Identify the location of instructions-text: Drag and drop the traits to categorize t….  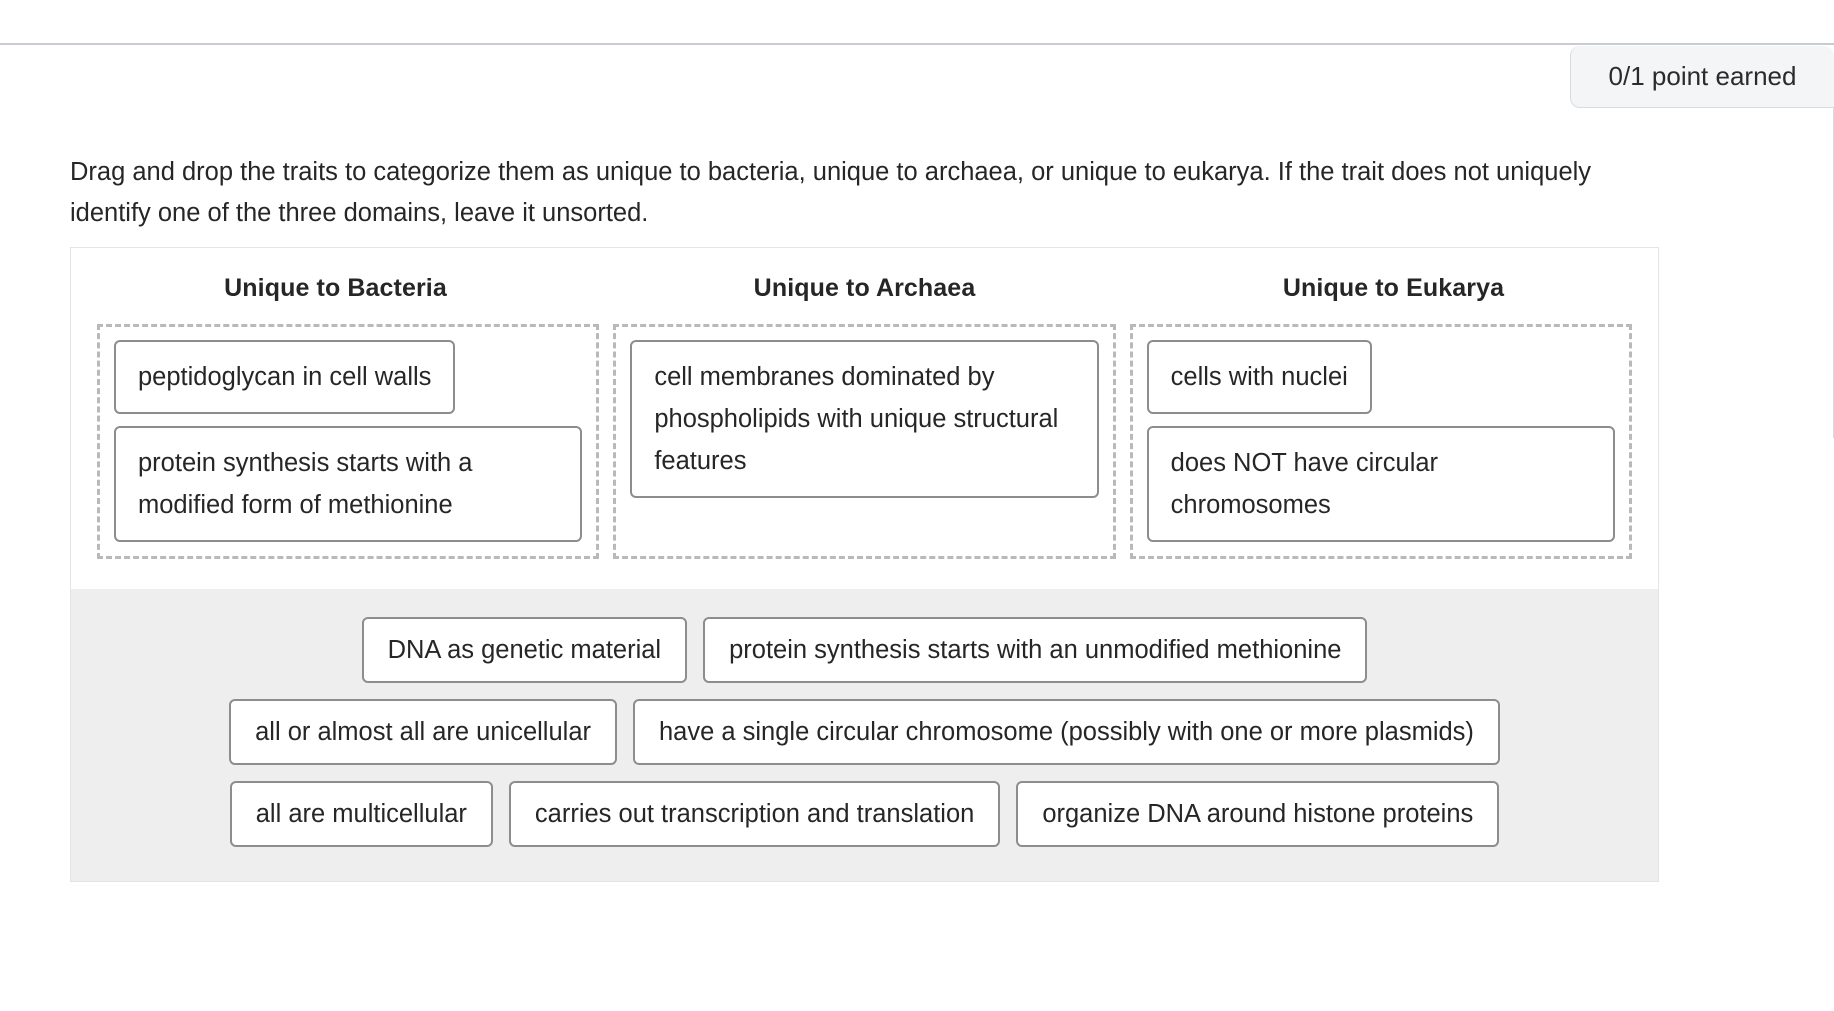
(831, 192).